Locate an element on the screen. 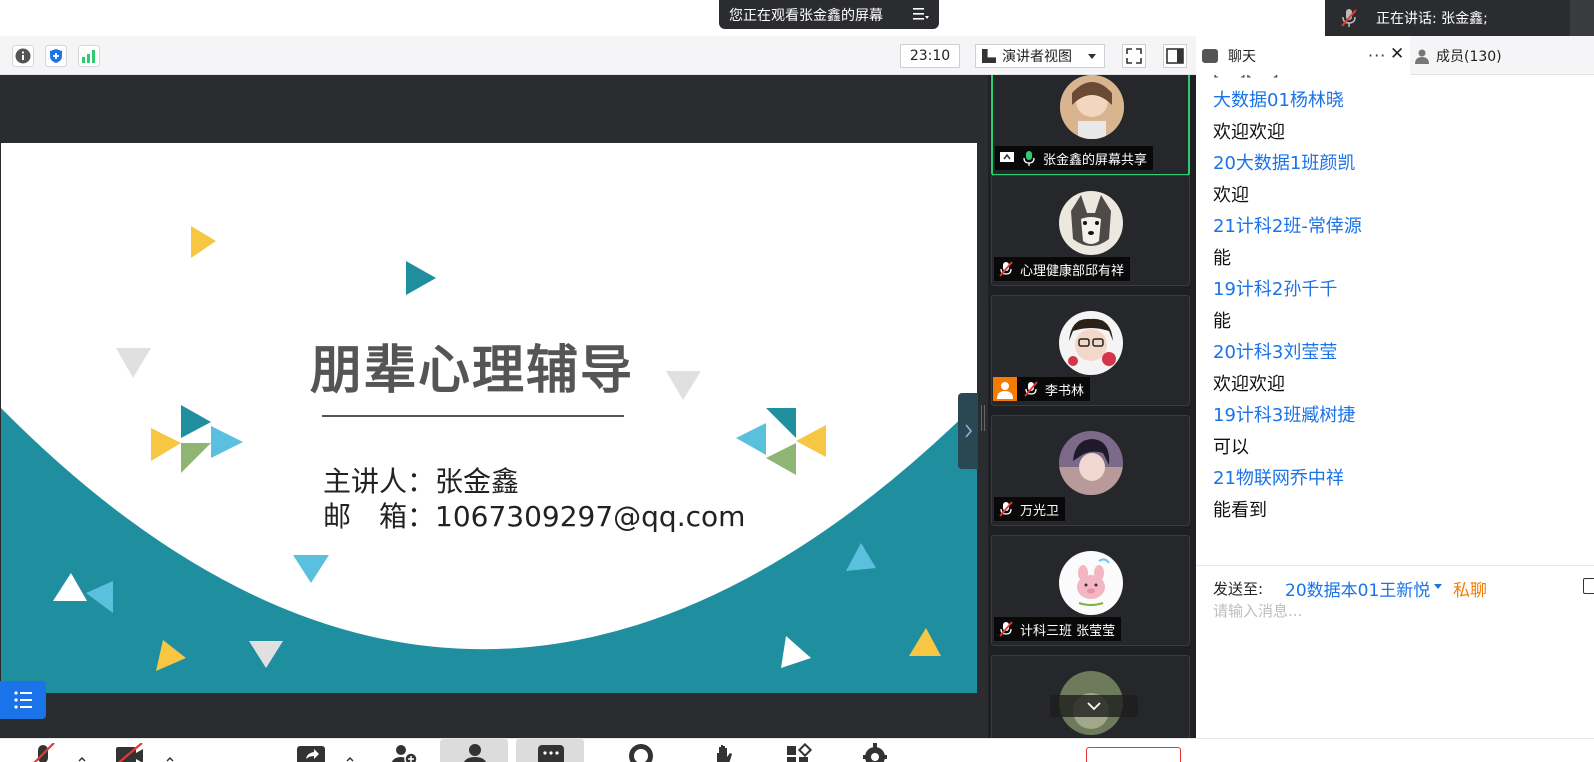  top-bar: 您正在观看张金鑫的屏幕 正在讲话: 张金鑫; is located at coordinates (797, 18).